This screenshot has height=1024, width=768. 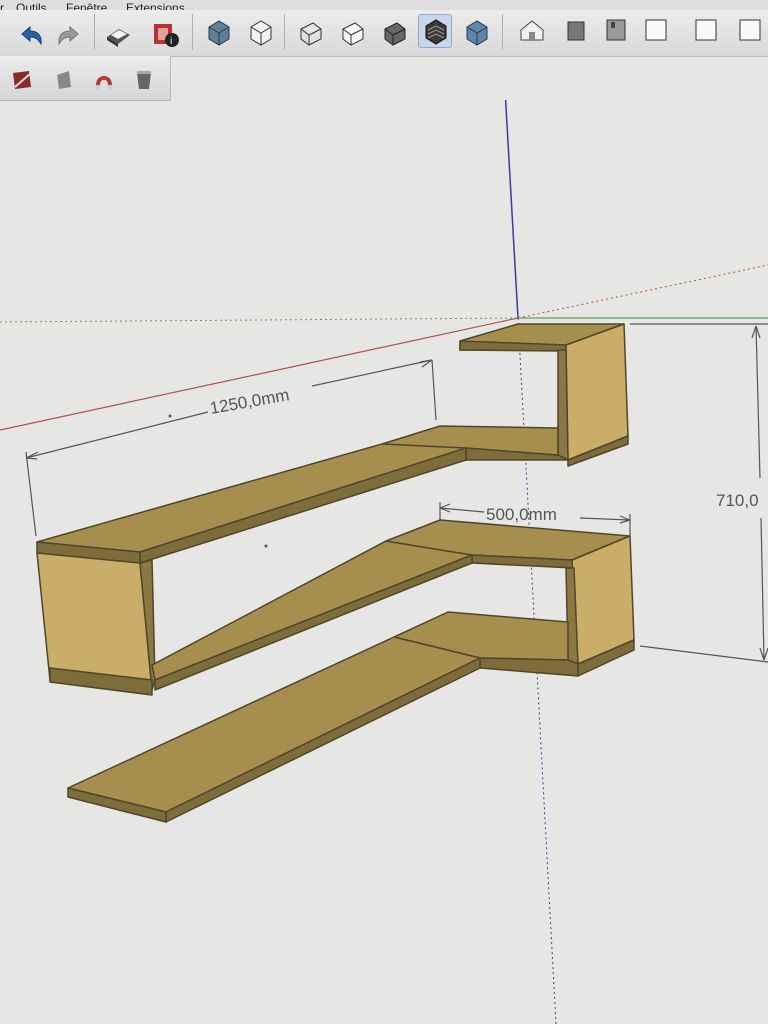 What do you see at coordinates (171, 41) in the screenshot?
I see `svg-text: i` at bounding box center [171, 41].